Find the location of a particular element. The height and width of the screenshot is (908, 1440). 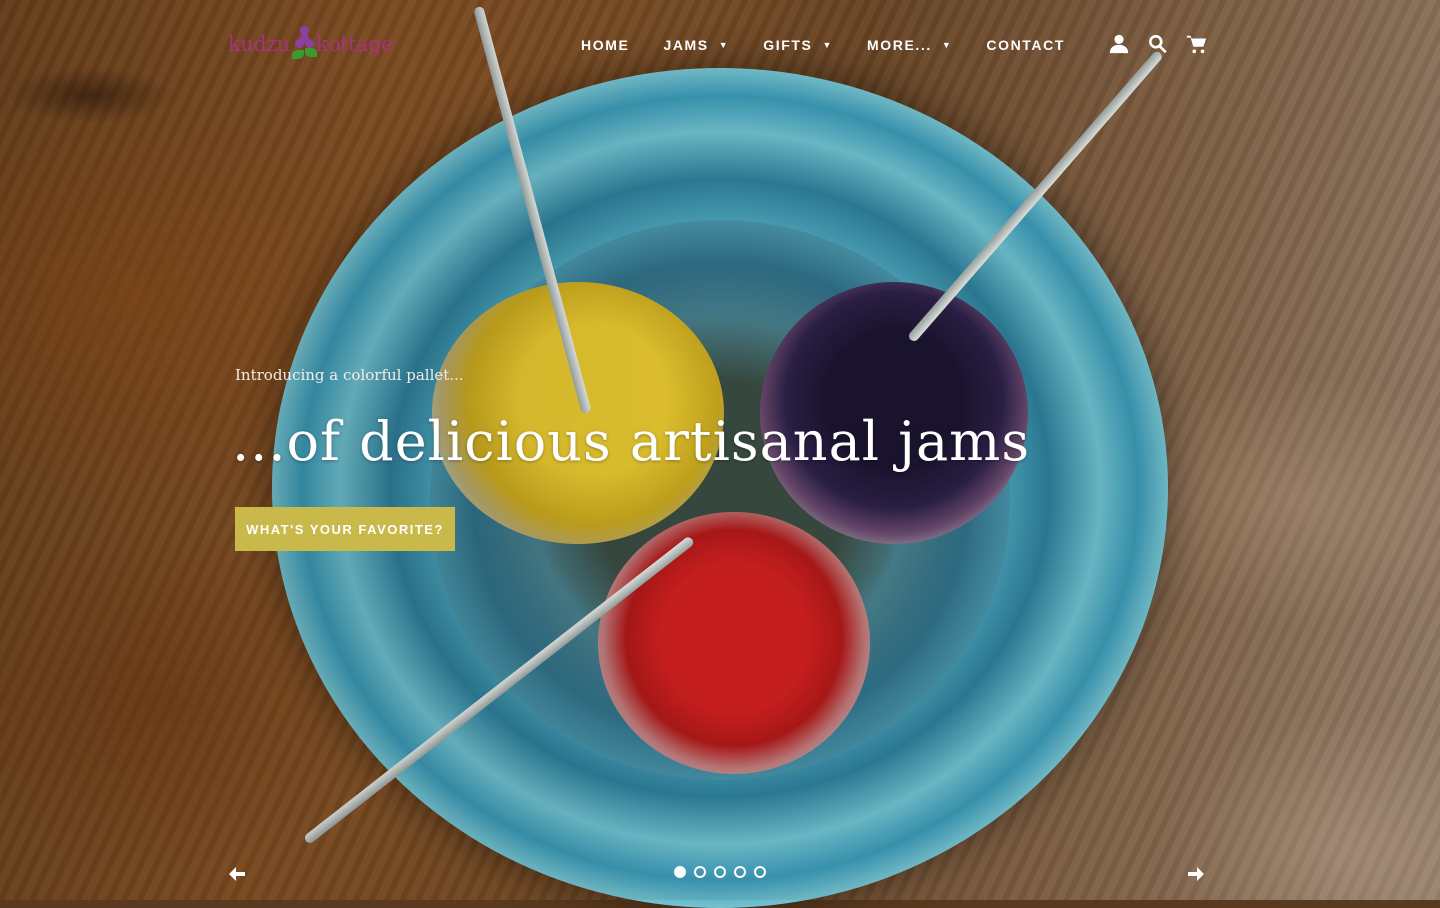

arrow-right-icon is located at coordinates (1196, 874).